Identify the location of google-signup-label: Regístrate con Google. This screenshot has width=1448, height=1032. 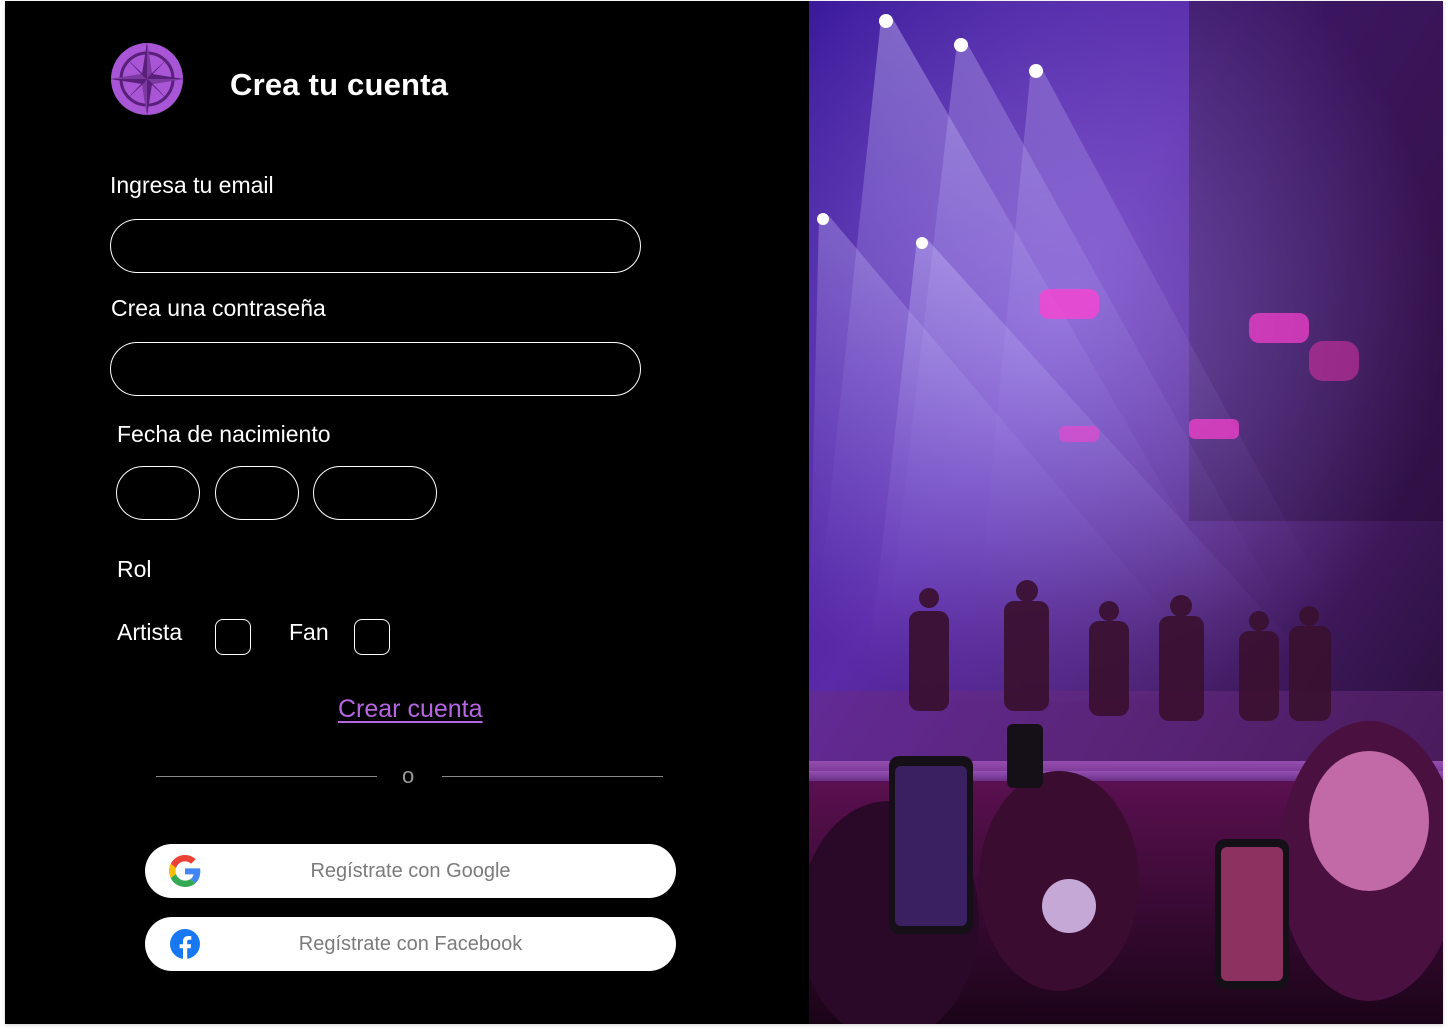
(410, 870).